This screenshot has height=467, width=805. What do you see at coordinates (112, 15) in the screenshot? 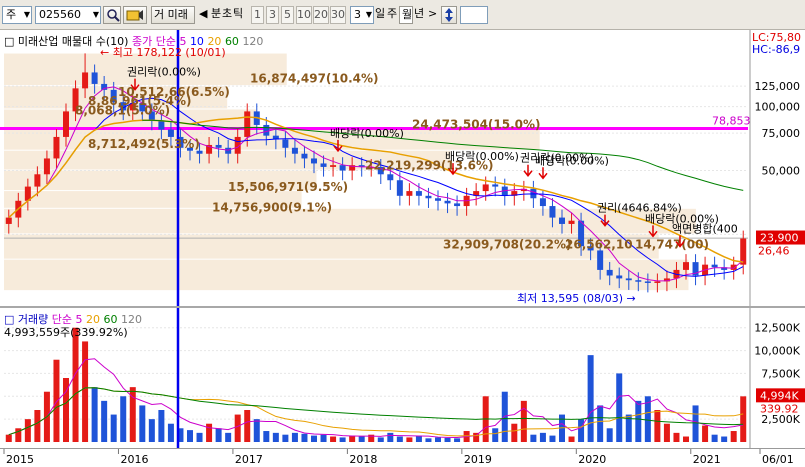
I see `magnifier-icon` at bounding box center [112, 15].